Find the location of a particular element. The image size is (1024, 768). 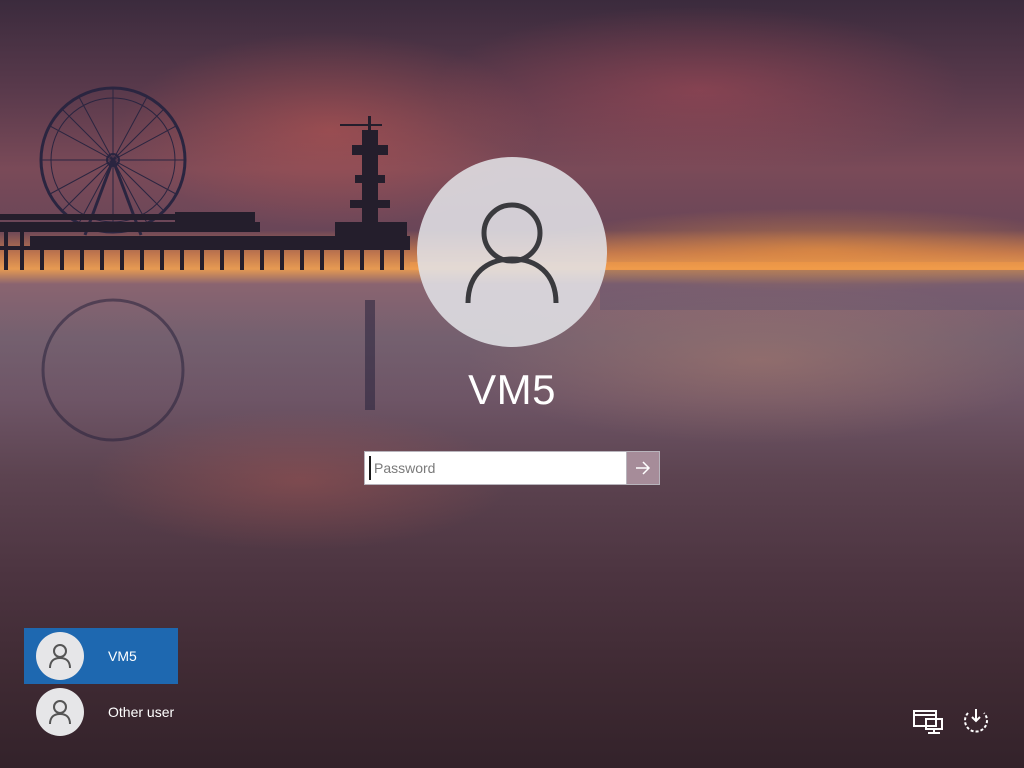

network-button is located at coordinates (928, 722).